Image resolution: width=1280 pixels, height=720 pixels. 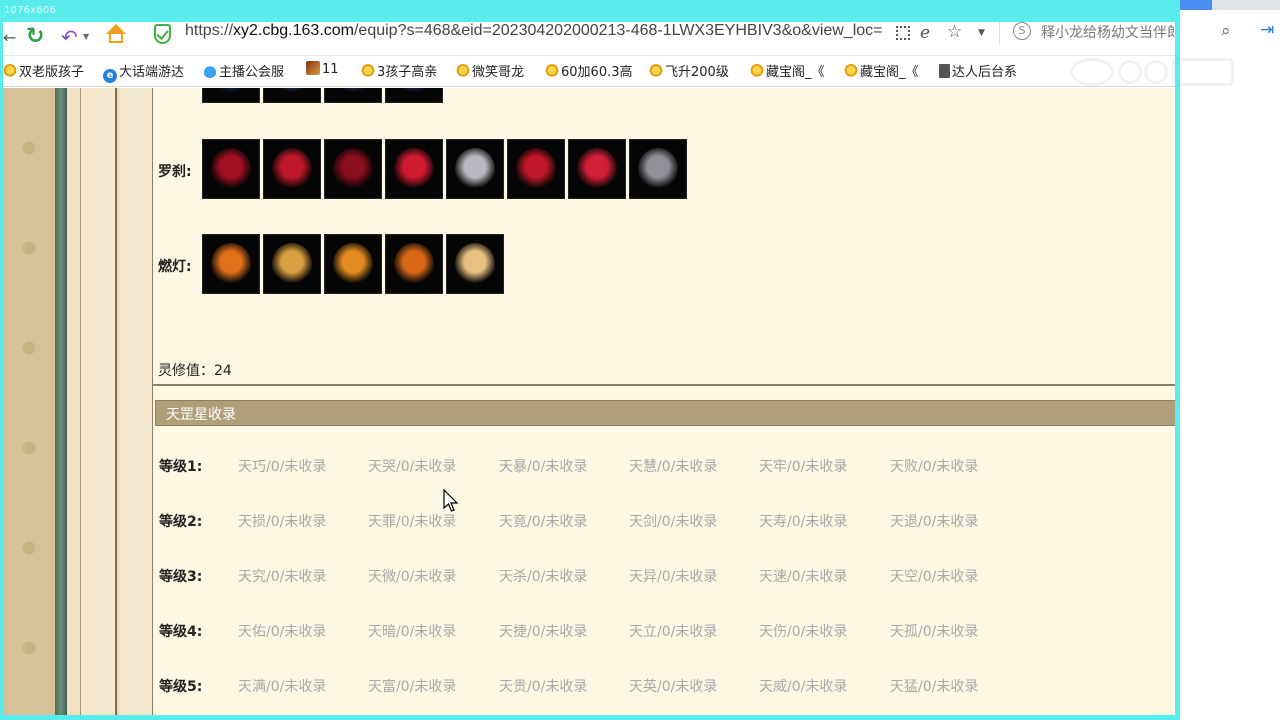 I want to click on star-entry: 天异/0/未收录, so click(x=673, y=576).